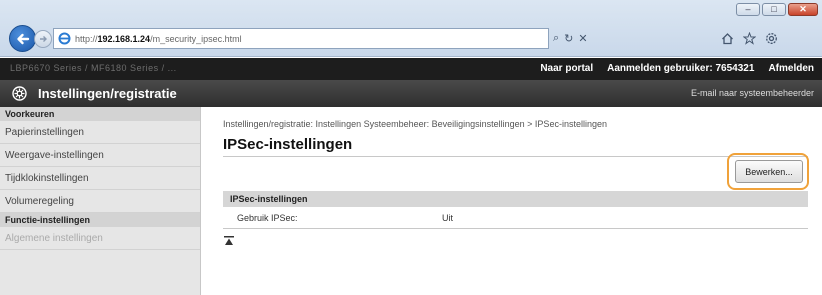  What do you see at coordinates (100, 178) in the screenshot?
I see `sidebar-item-timer-settings: Tijdklokinstellingen` at bounding box center [100, 178].